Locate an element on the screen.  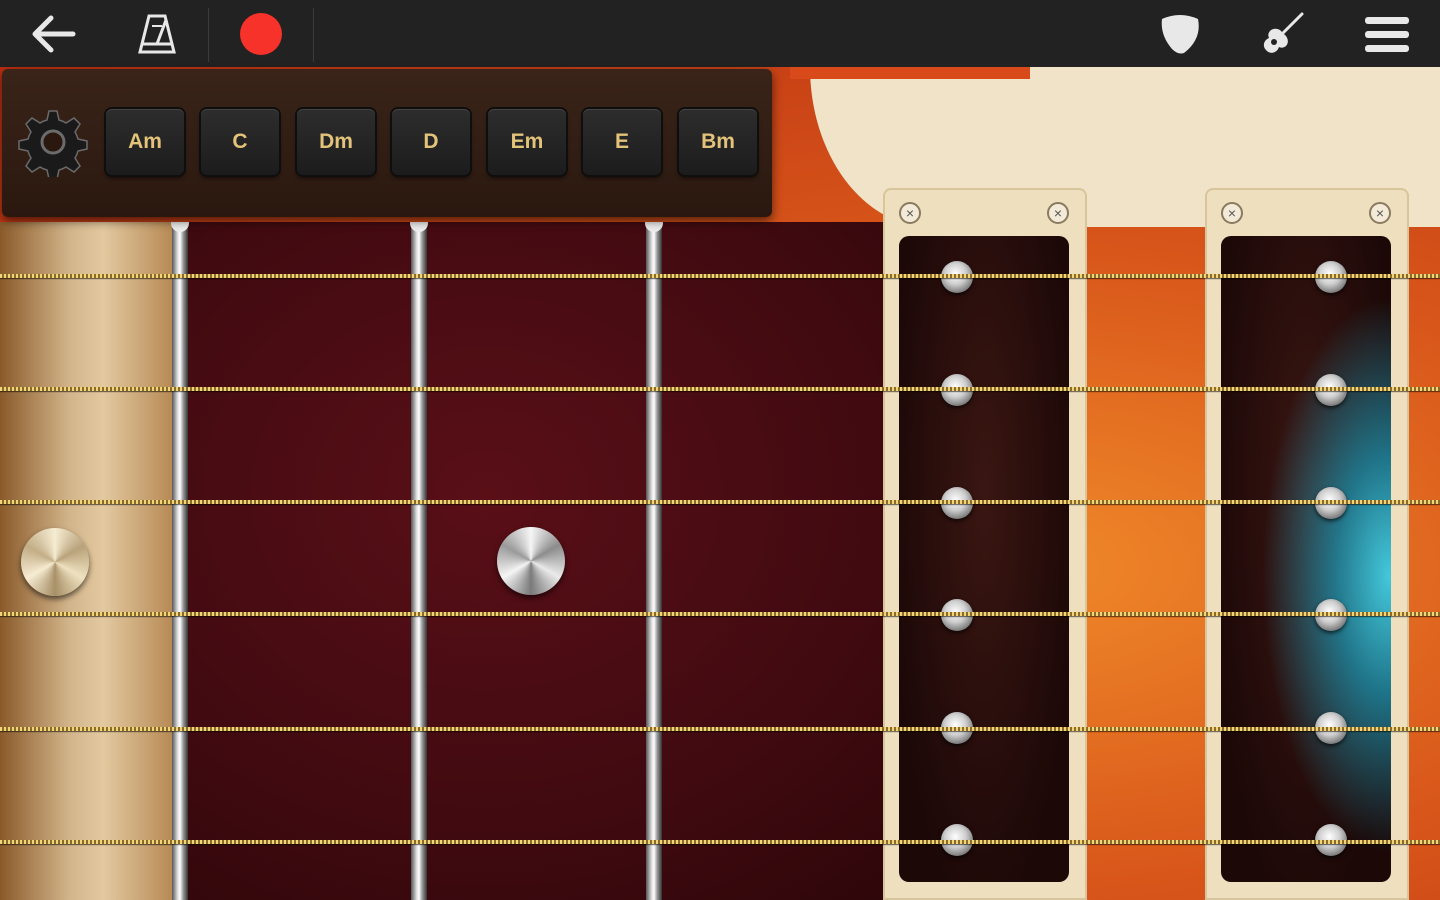
chord-button-em: Em is located at coordinates (527, 142).